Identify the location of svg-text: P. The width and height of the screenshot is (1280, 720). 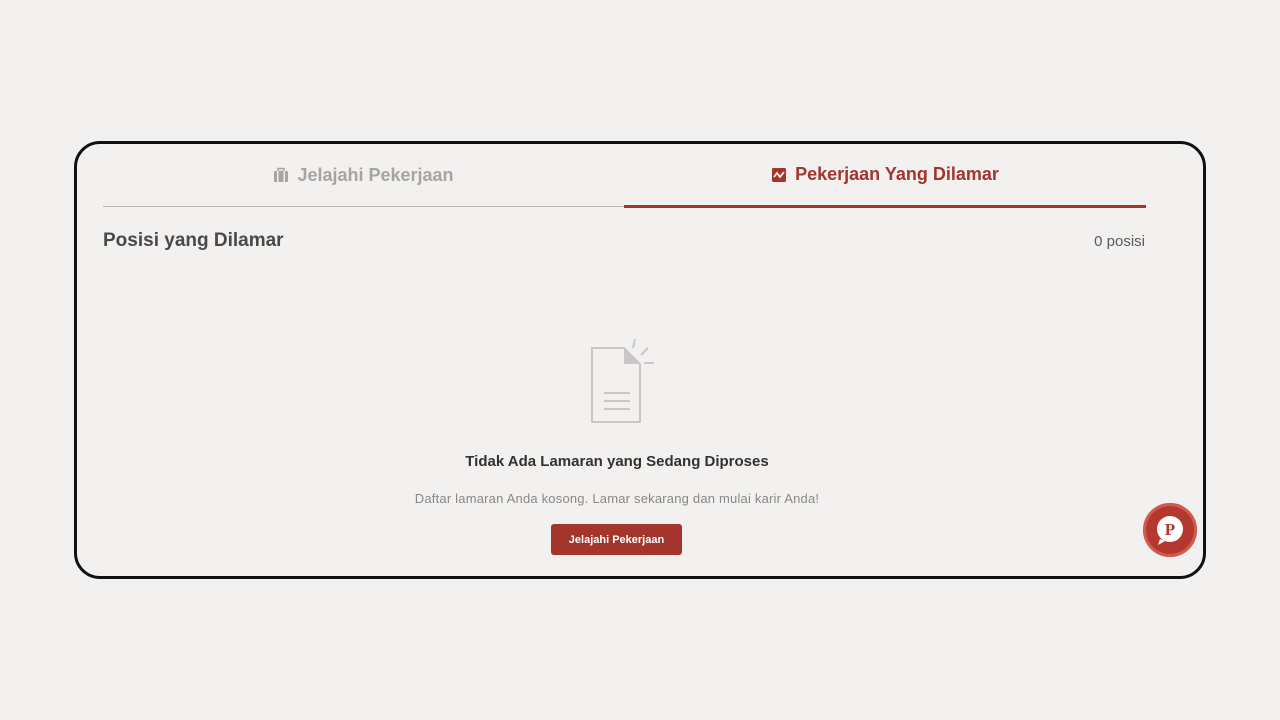
(1170, 529).